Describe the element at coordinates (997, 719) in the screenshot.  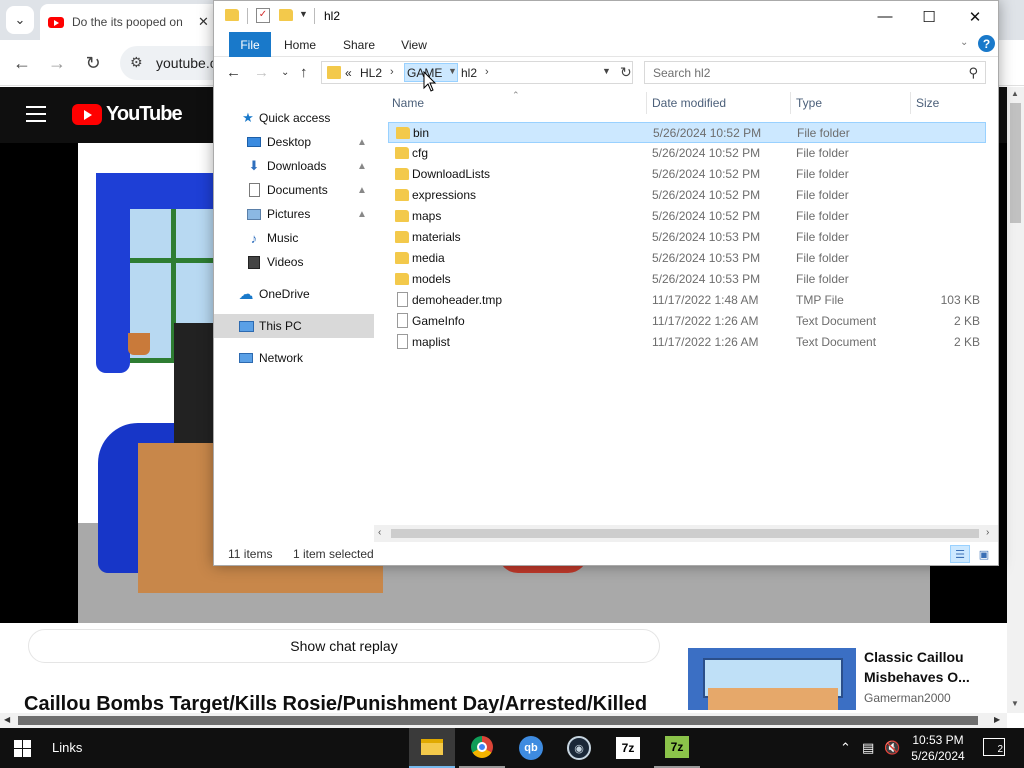
I see `scroll-right-icon: ▶` at that location.